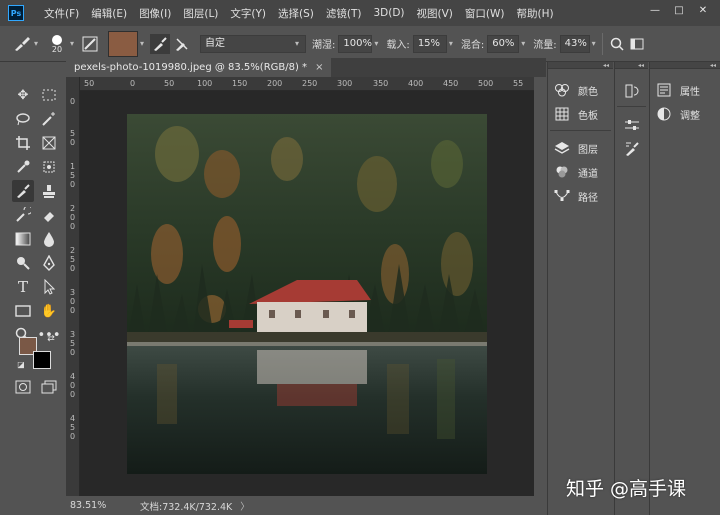 Image resolution: width=720 pixels, height=515 pixels. I want to click on panel-column-1: ◂◂ 颜色 色板 图层 通道 路径, so click(580, 288).